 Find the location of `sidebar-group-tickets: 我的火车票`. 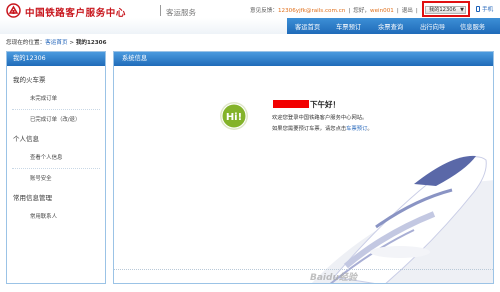

sidebar-group-tickets: 我的火车票 is located at coordinates (29, 80).